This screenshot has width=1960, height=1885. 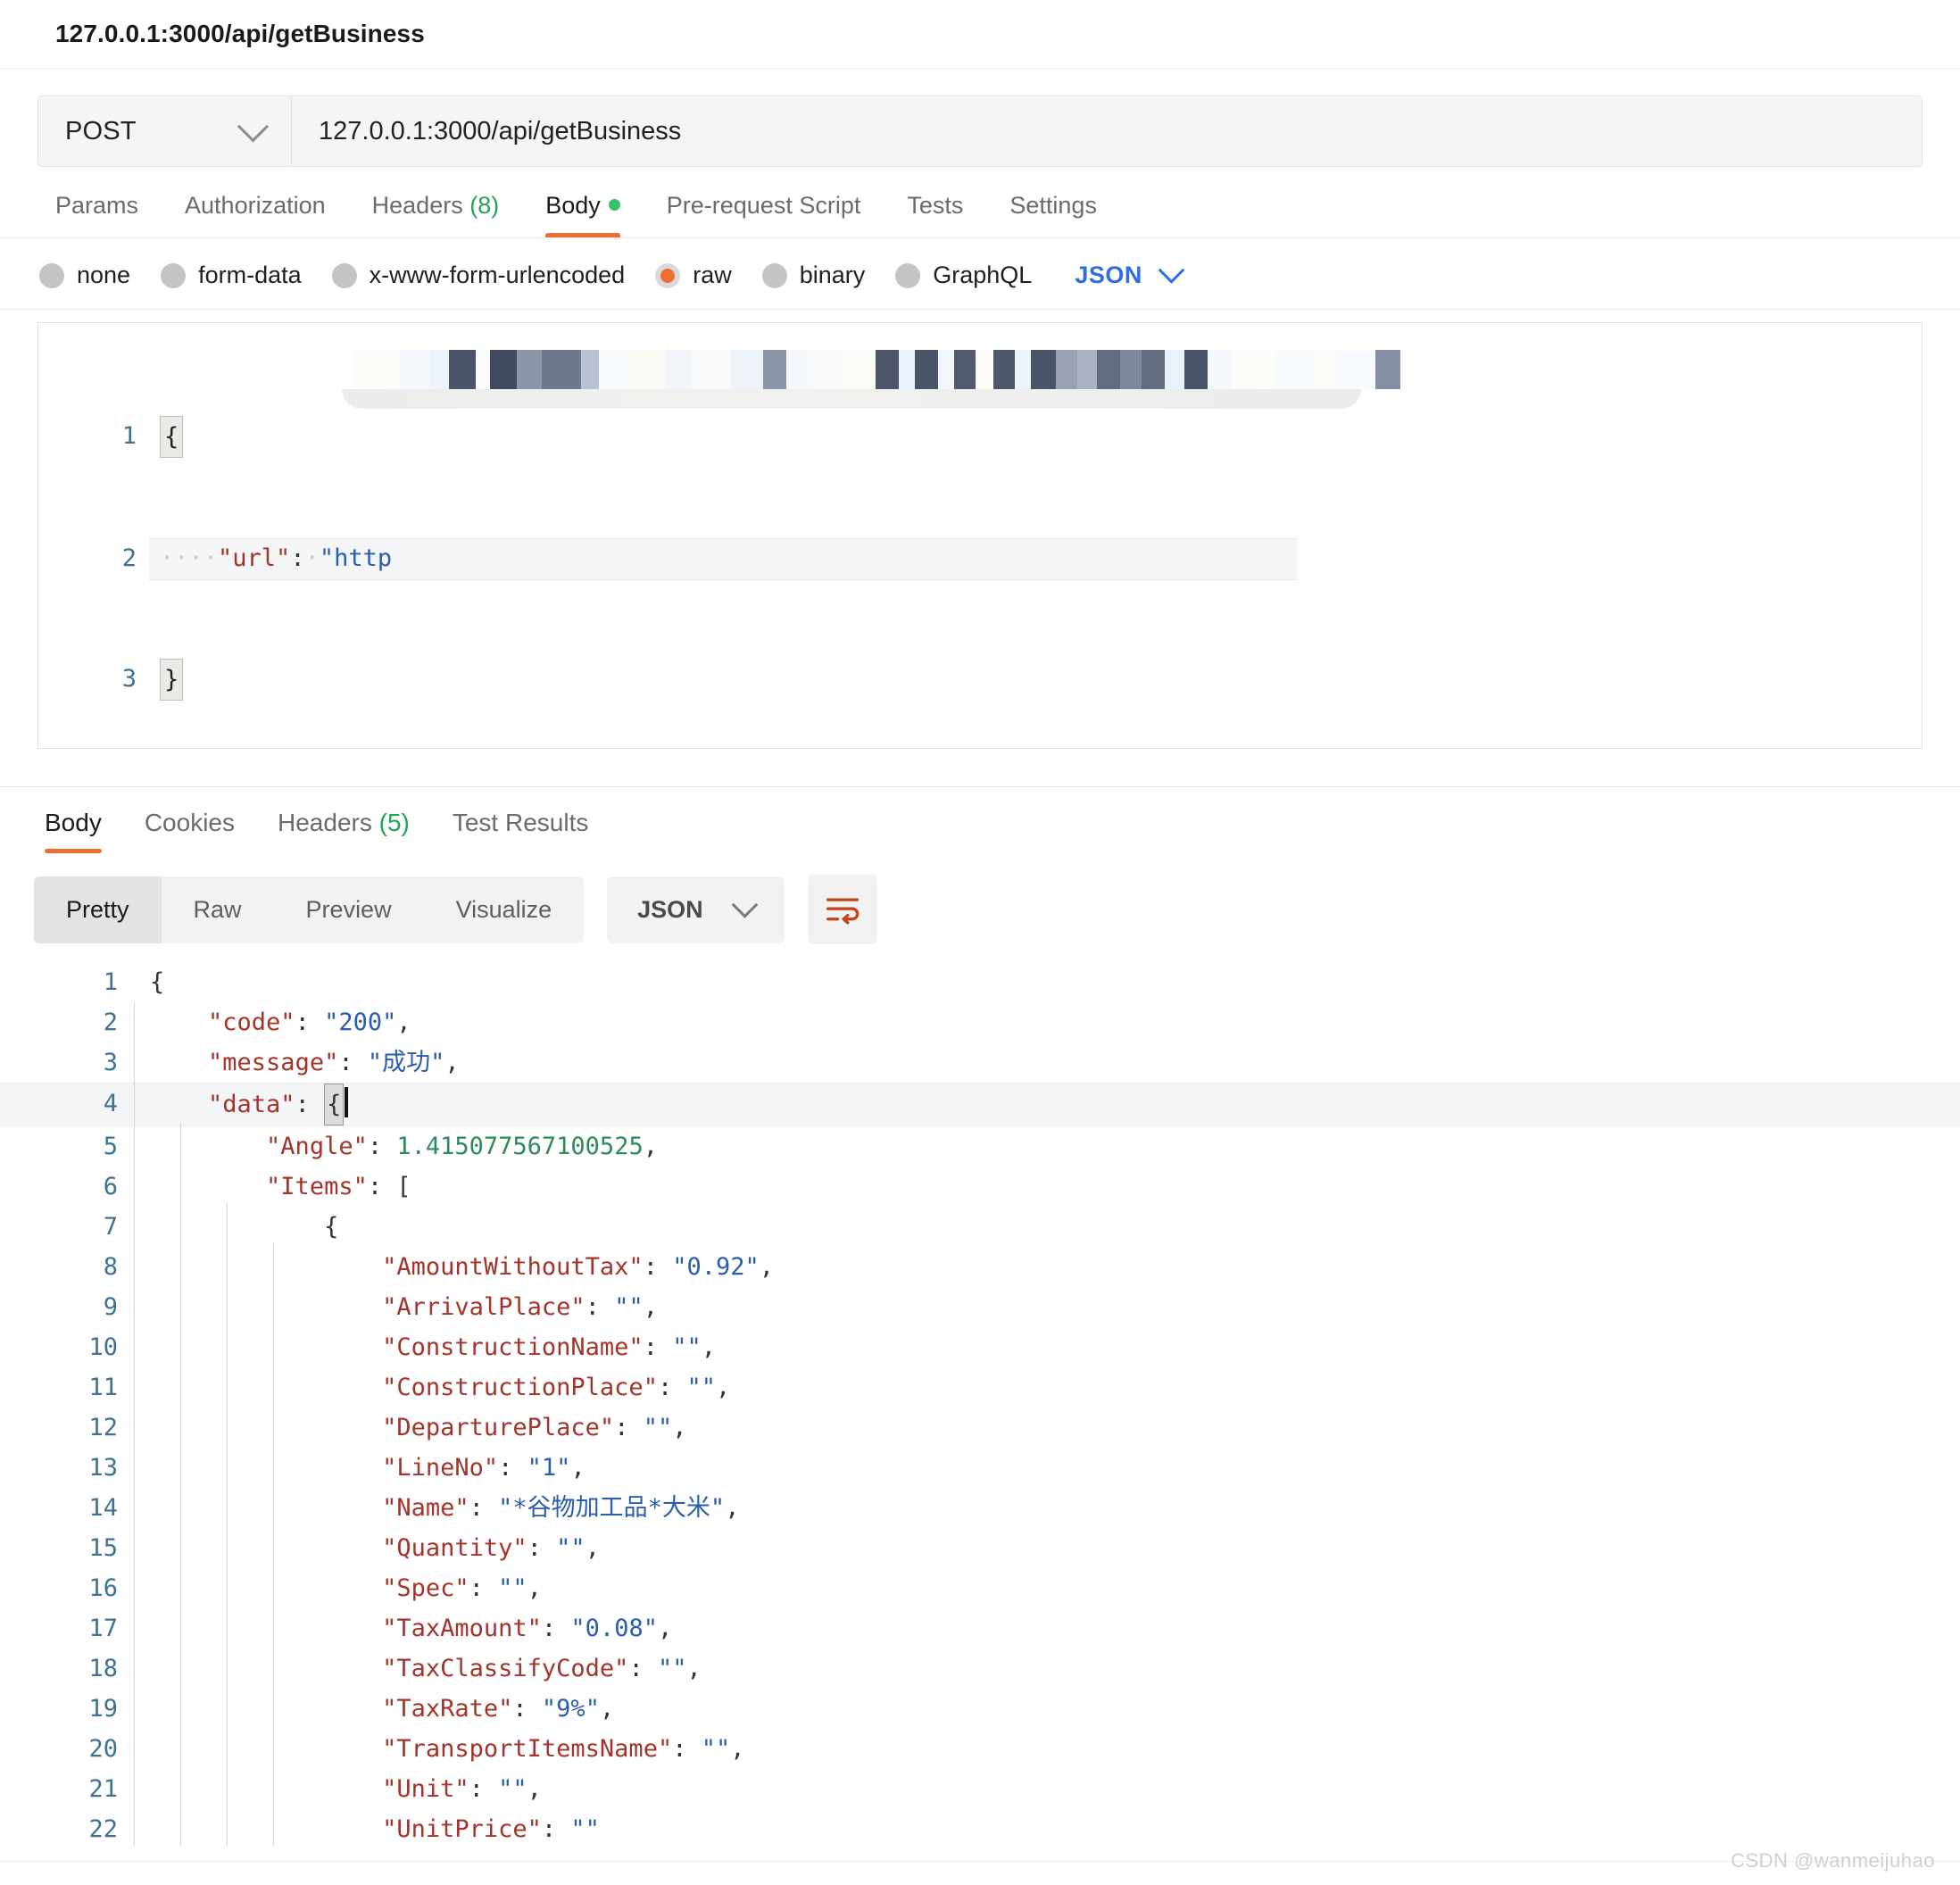 What do you see at coordinates (1051, 1829) in the screenshot?
I see `response-code-text: "UnitPrice": ""` at bounding box center [1051, 1829].